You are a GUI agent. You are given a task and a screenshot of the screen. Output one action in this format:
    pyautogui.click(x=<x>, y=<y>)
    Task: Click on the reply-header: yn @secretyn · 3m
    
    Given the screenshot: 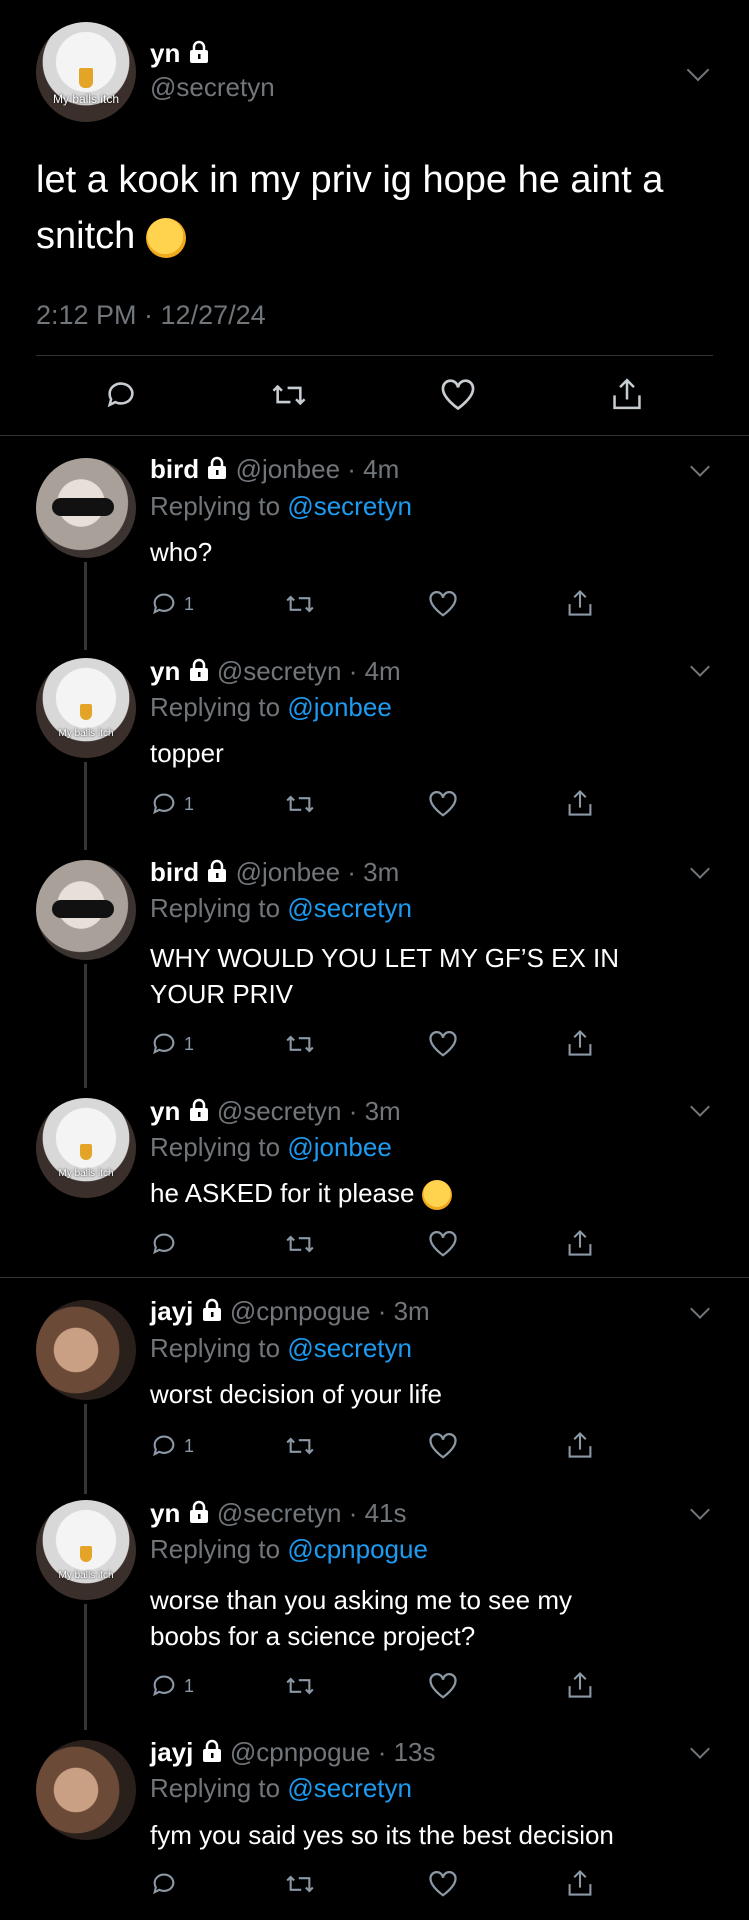 What is the action you would take?
    pyautogui.click(x=275, y=1111)
    